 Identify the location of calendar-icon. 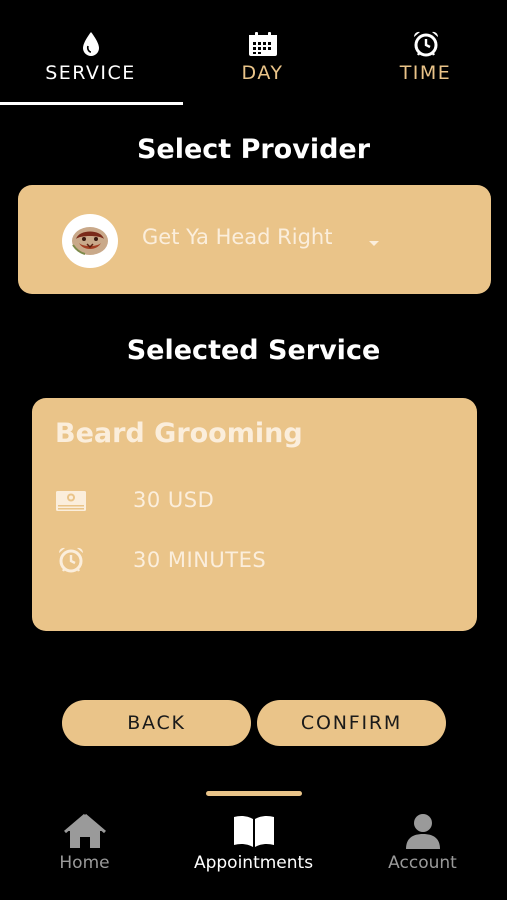
(263, 44).